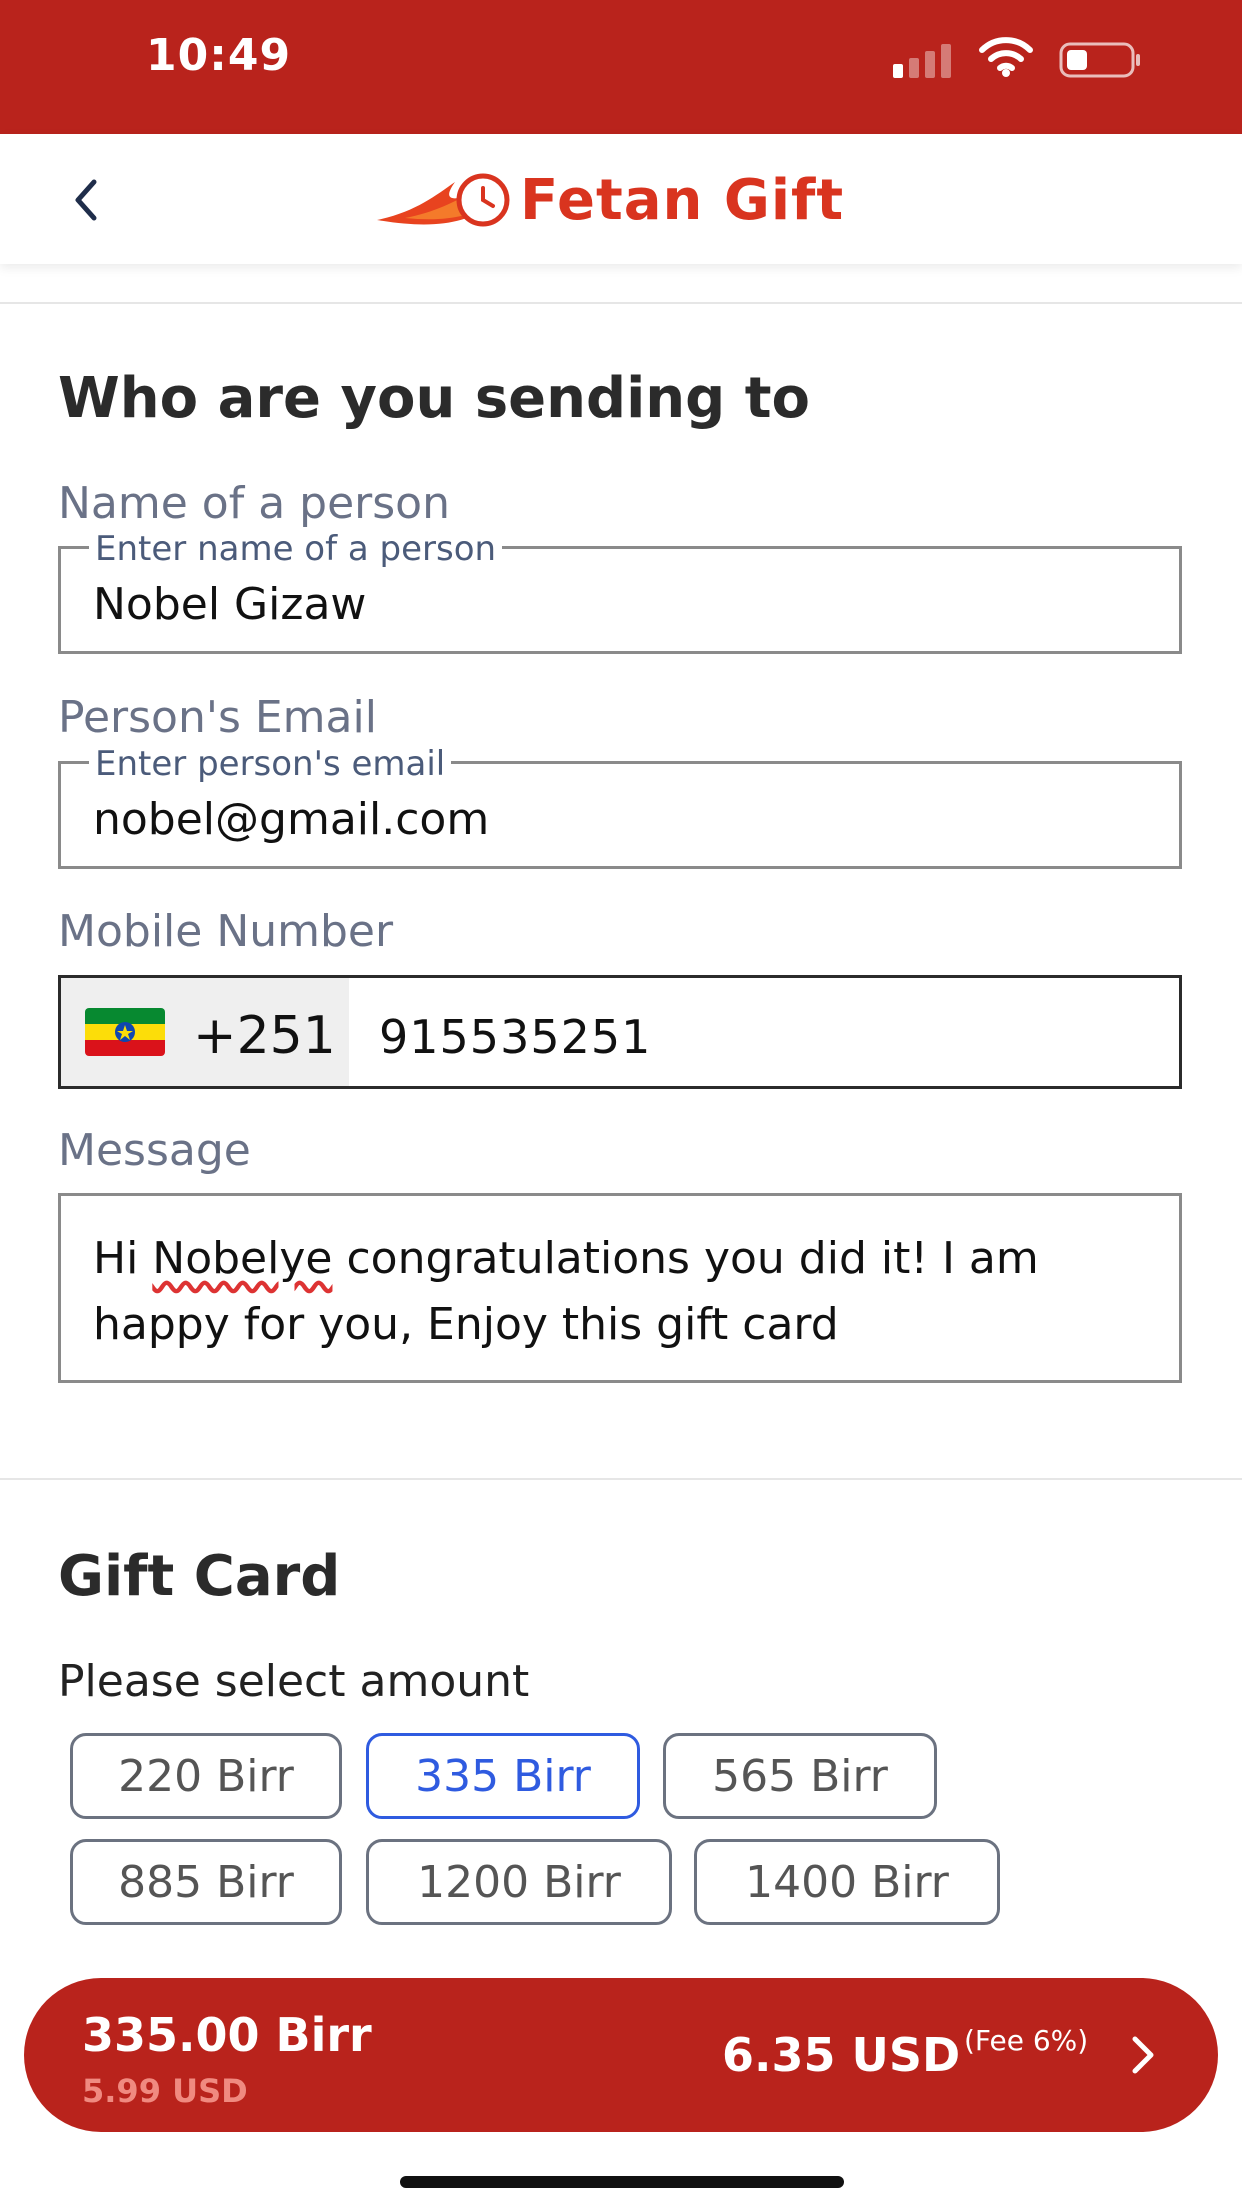 The height and width of the screenshot is (2208, 1242). What do you see at coordinates (226, 931) in the screenshot?
I see `mobile-label: Mobile Number` at bounding box center [226, 931].